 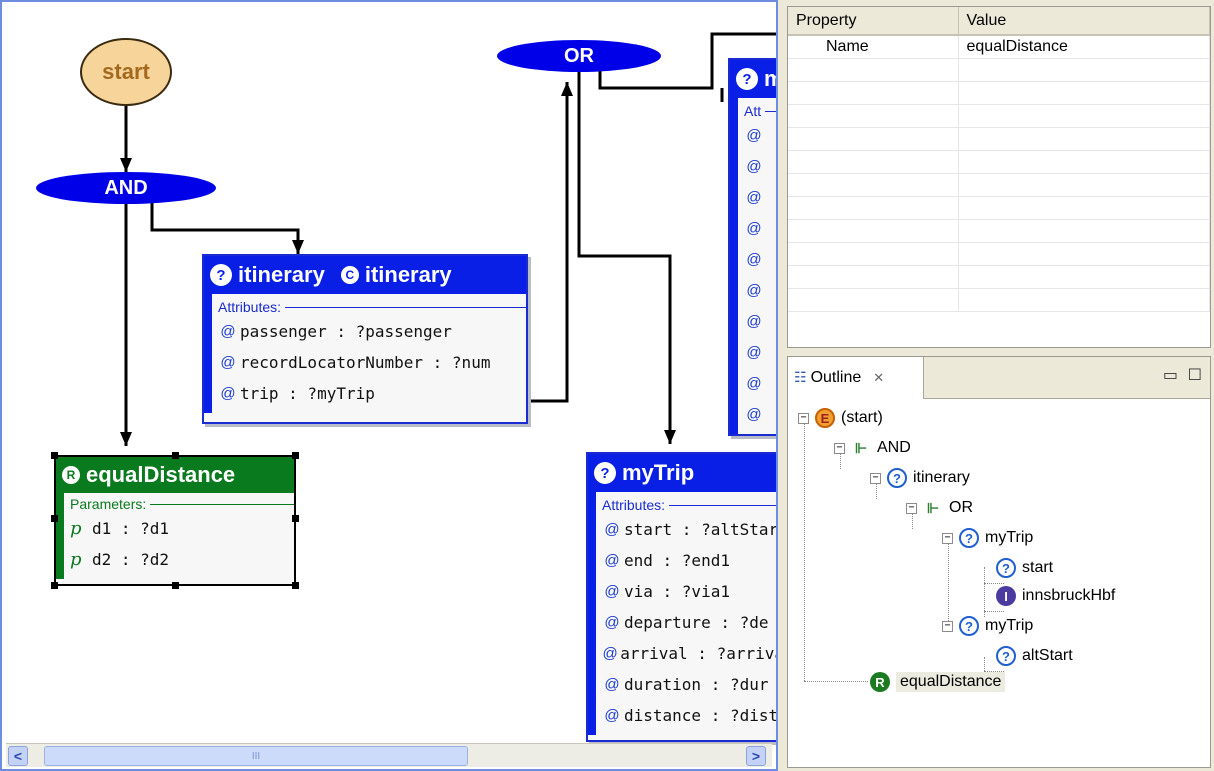 What do you see at coordinates (182, 528) in the screenshot?
I see `parameter-row: p d1 : ?d1` at bounding box center [182, 528].